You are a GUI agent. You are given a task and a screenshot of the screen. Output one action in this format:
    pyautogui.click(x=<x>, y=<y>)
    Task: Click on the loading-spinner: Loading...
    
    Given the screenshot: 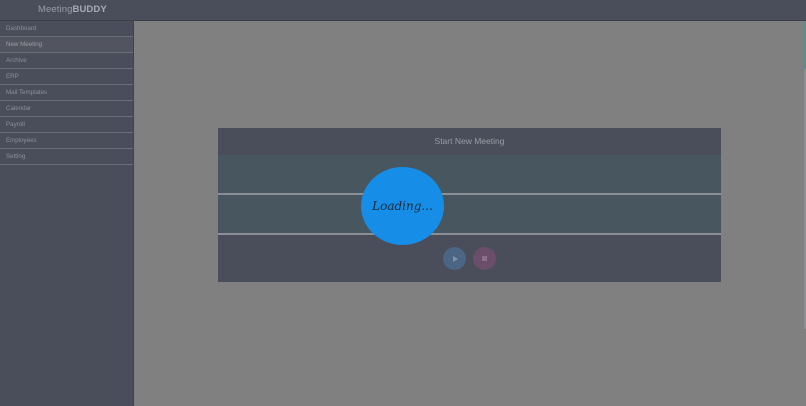 What is the action you would take?
    pyautogui.click(x=402, y=206)
    